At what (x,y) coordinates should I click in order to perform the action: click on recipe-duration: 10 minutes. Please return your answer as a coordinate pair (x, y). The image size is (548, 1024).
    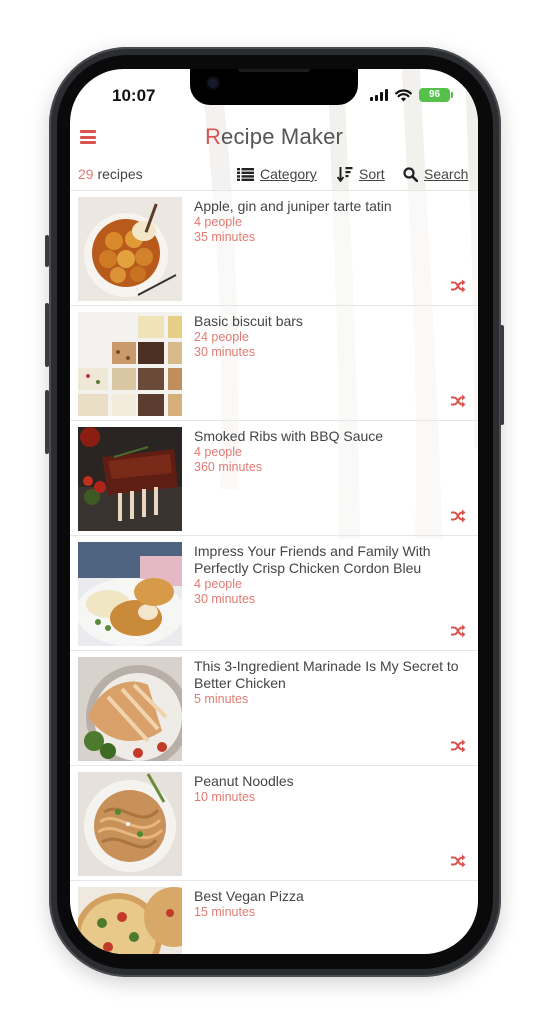
    Looking at the image, I should click on (225, 797).